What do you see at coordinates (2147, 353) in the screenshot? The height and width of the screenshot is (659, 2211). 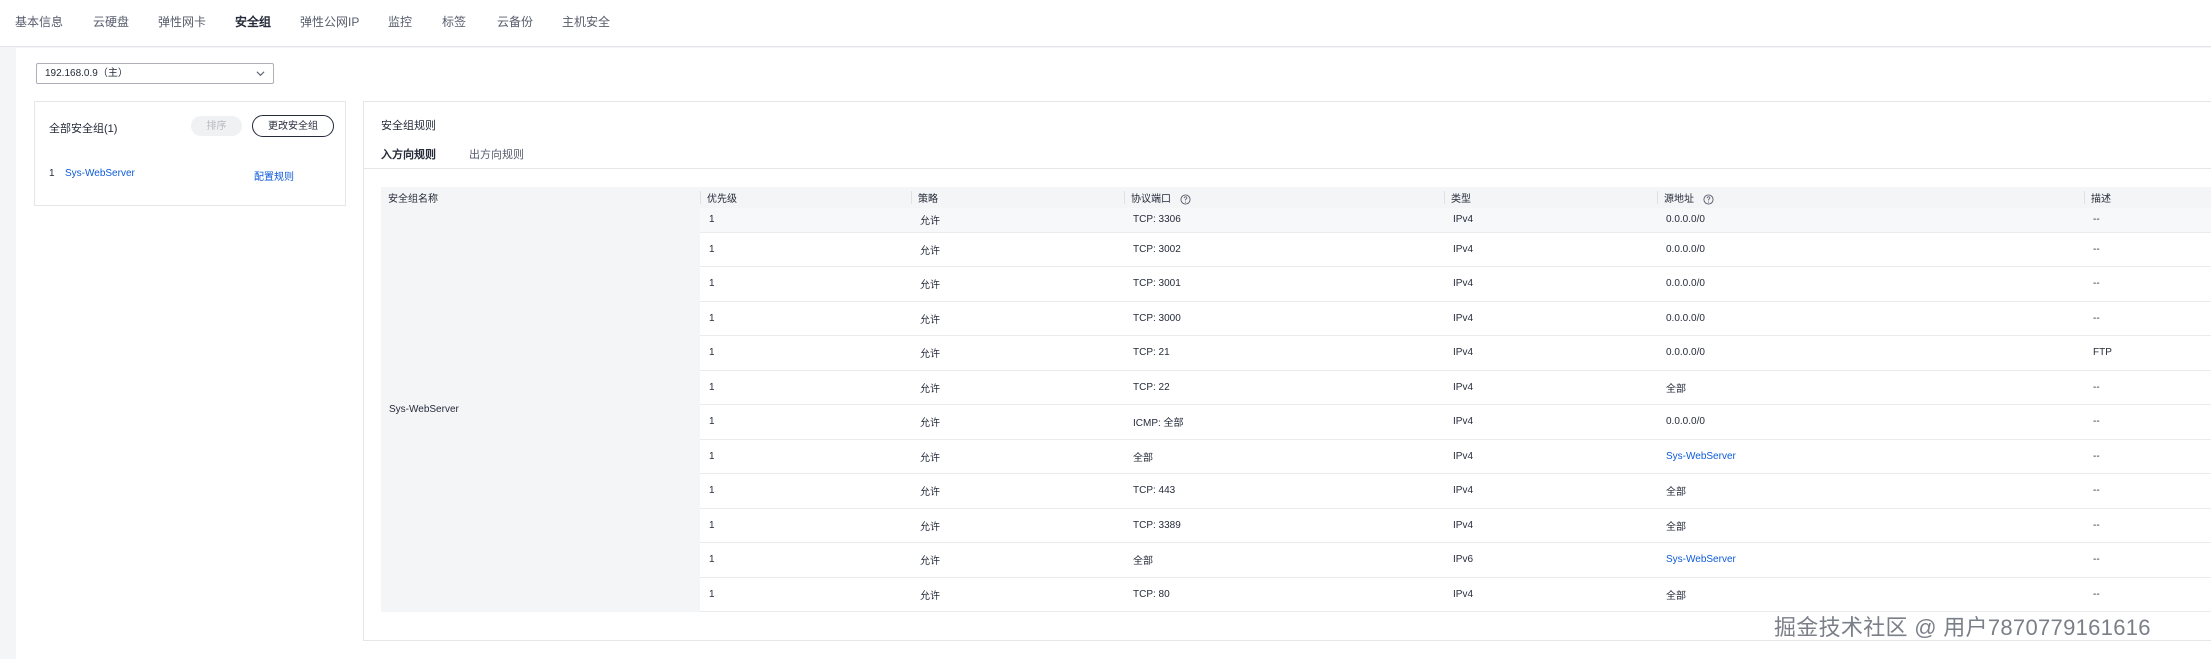 I see `cell-description: FTP` at bounding box center [2147, 353].